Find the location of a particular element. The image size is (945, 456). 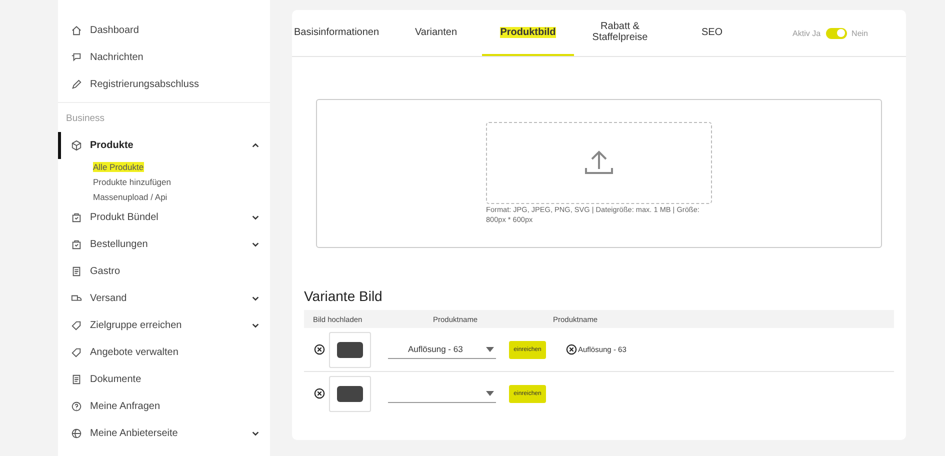

submenu-item: Massenupload / Api is located at coordinates (130, 197).